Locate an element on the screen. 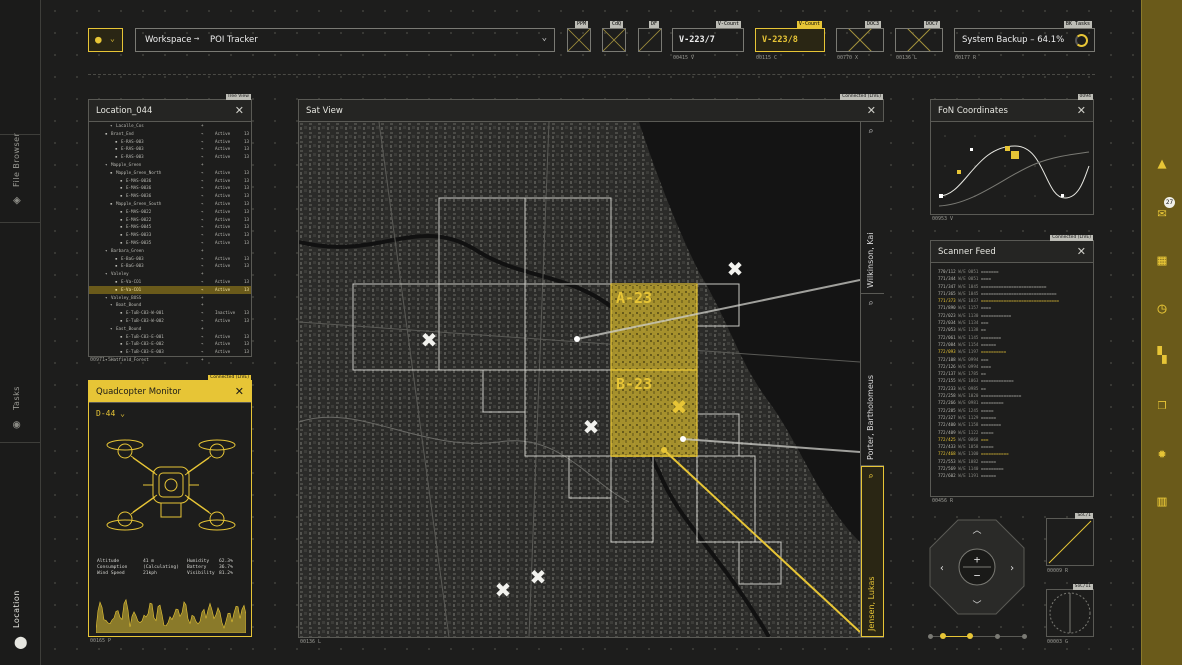  doc3-box: DOC3 00770 X is located at coordinates (860, 41).